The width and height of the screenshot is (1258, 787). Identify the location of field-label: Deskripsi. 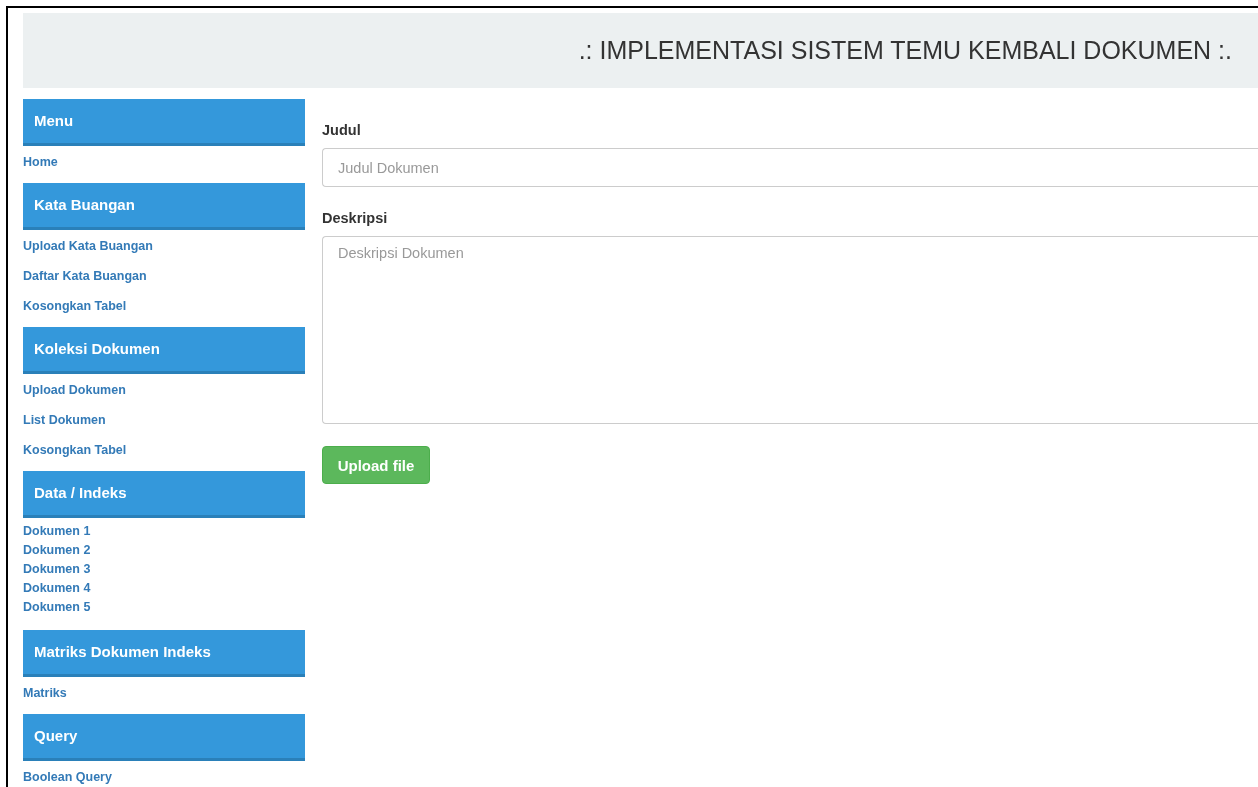
(355, 218).